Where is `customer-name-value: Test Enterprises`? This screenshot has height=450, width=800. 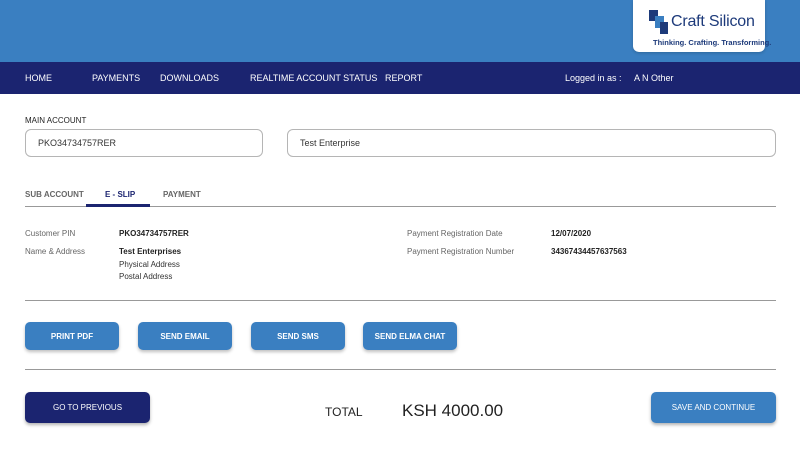 customer-name-value: Test Enterprises is located at coordinates (150, 251).